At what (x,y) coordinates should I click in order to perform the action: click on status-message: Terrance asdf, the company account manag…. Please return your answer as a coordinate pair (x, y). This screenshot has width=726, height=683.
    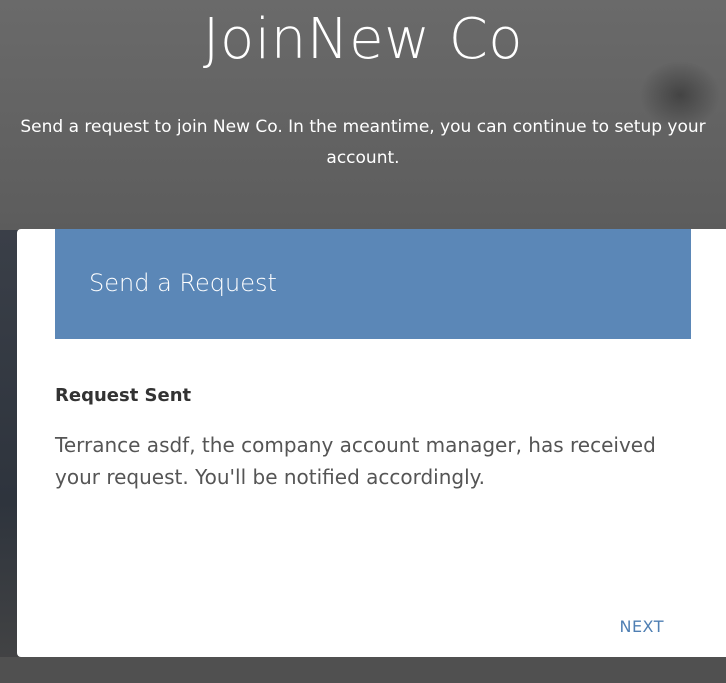
    Looking at the image, I should click on (355, 461).